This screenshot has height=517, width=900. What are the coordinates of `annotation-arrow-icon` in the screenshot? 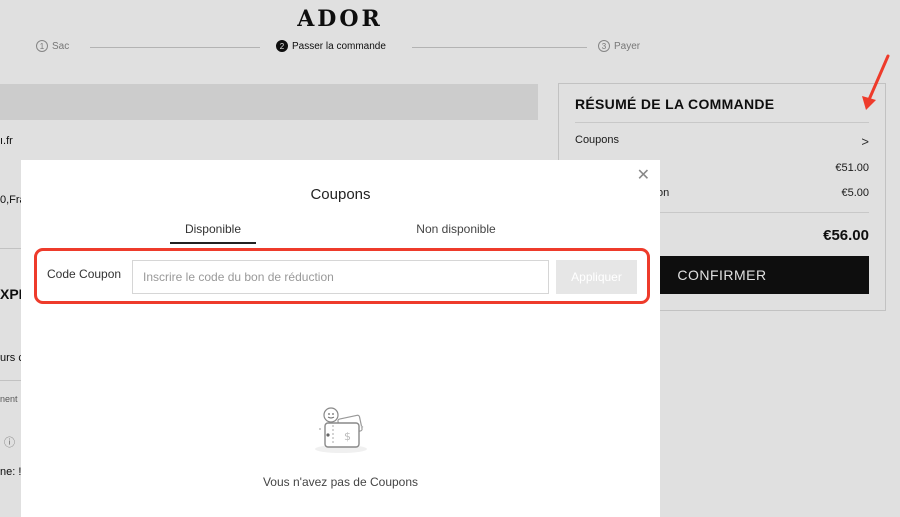 It's located at (876, 82).